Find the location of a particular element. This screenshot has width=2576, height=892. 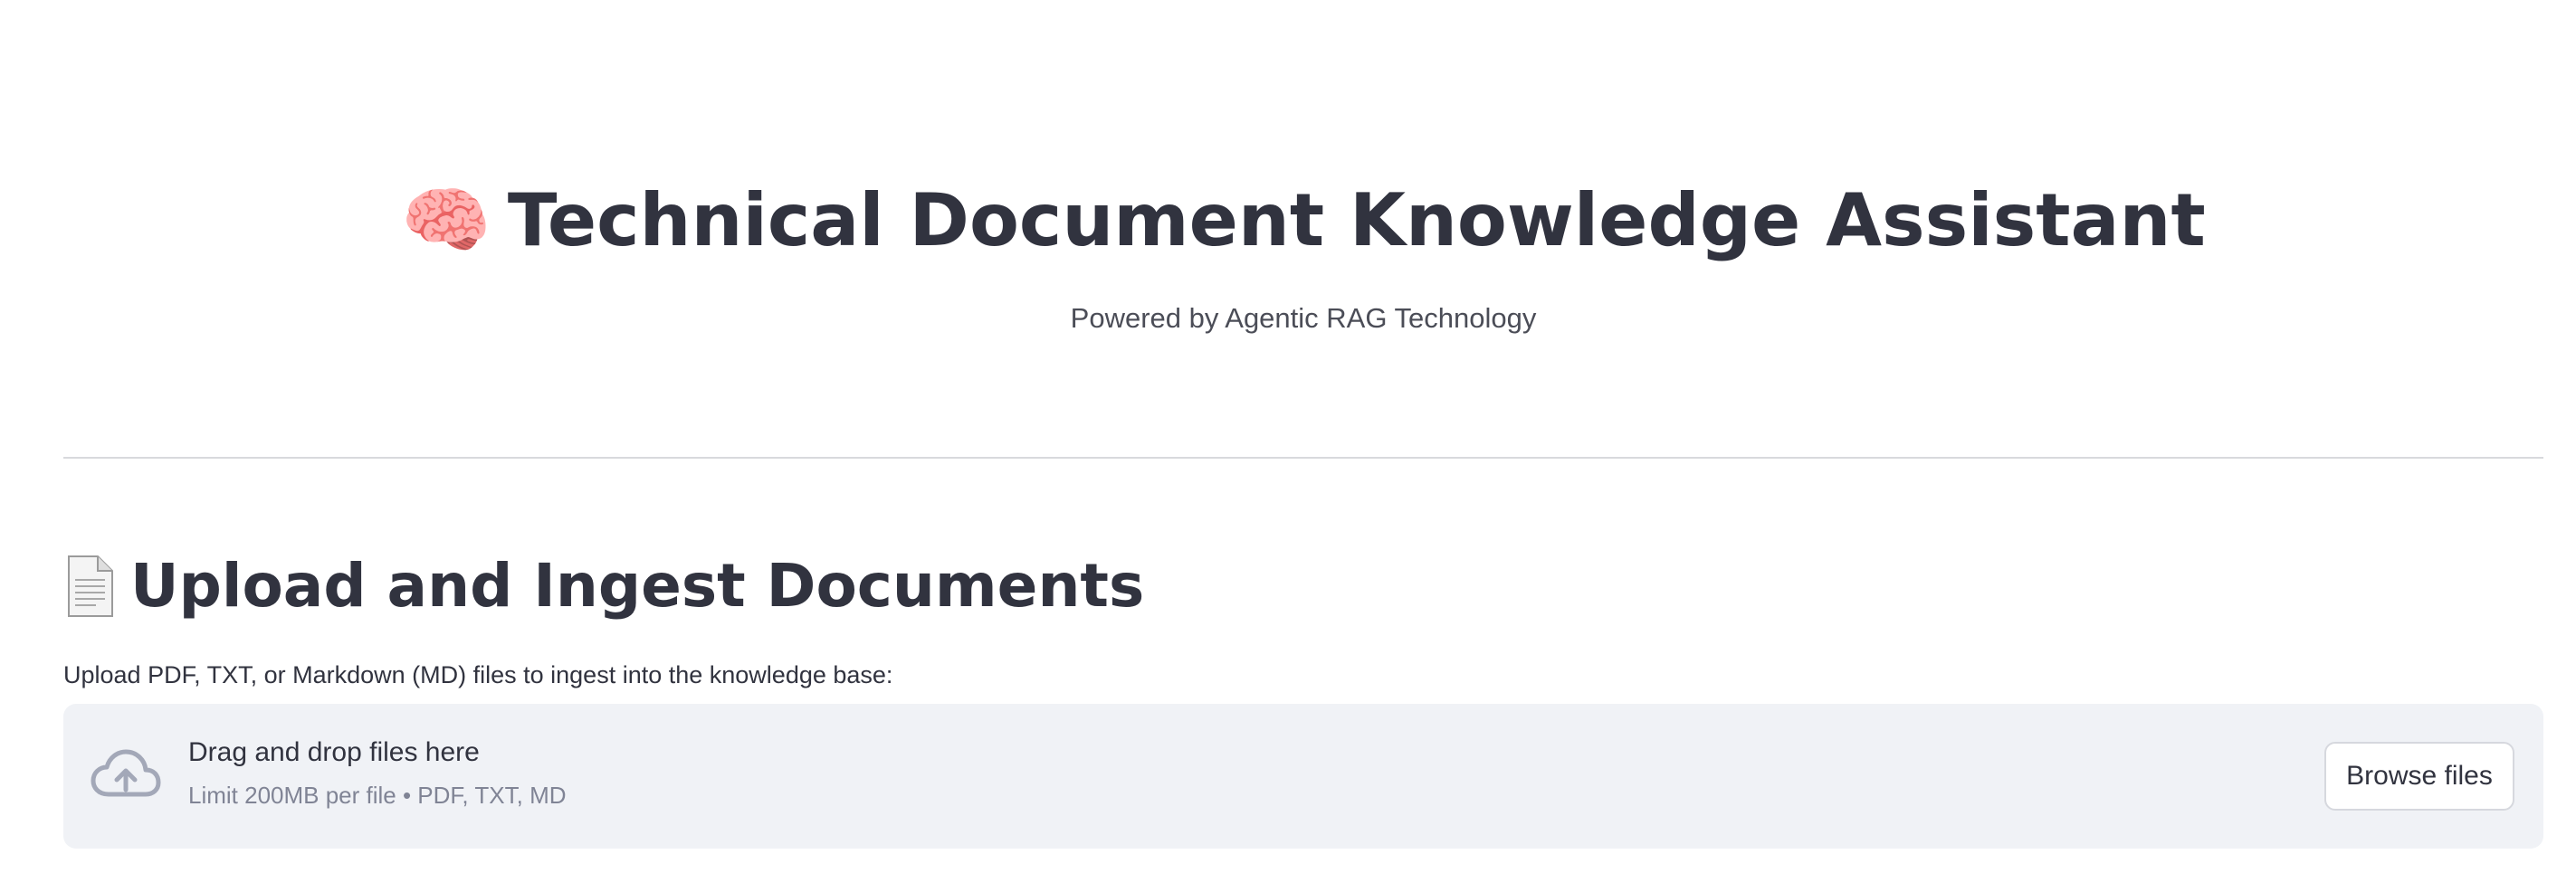

page-title: 🧠 Technical Document Knowledge Assistant is located at coordinates (1303, 221).